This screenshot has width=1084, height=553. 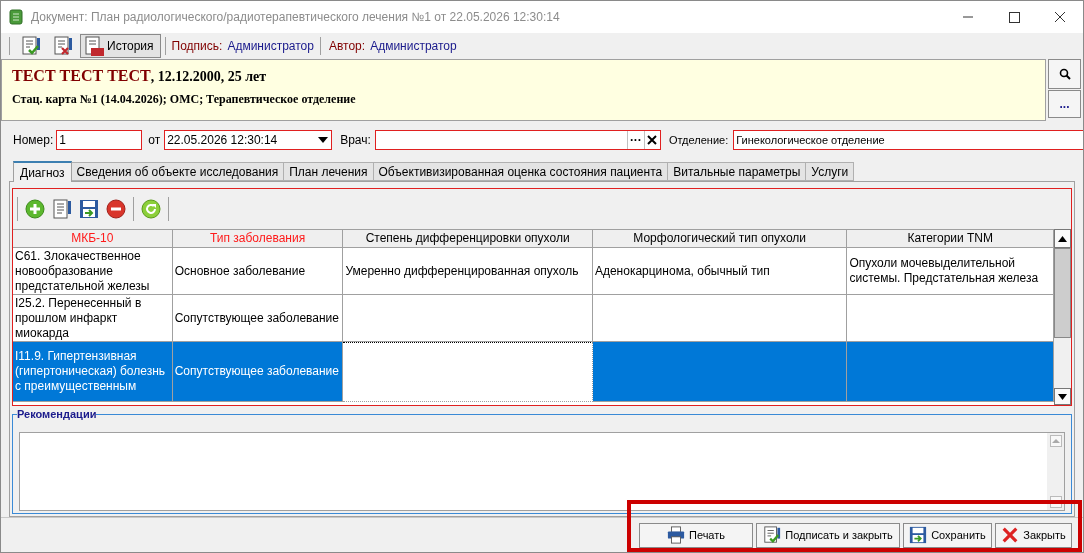 I want to click on admission-info: Стац. карта №1 (14.04.2026); ОМС; Терапевтическое отделение, so click(x=184, y=99).